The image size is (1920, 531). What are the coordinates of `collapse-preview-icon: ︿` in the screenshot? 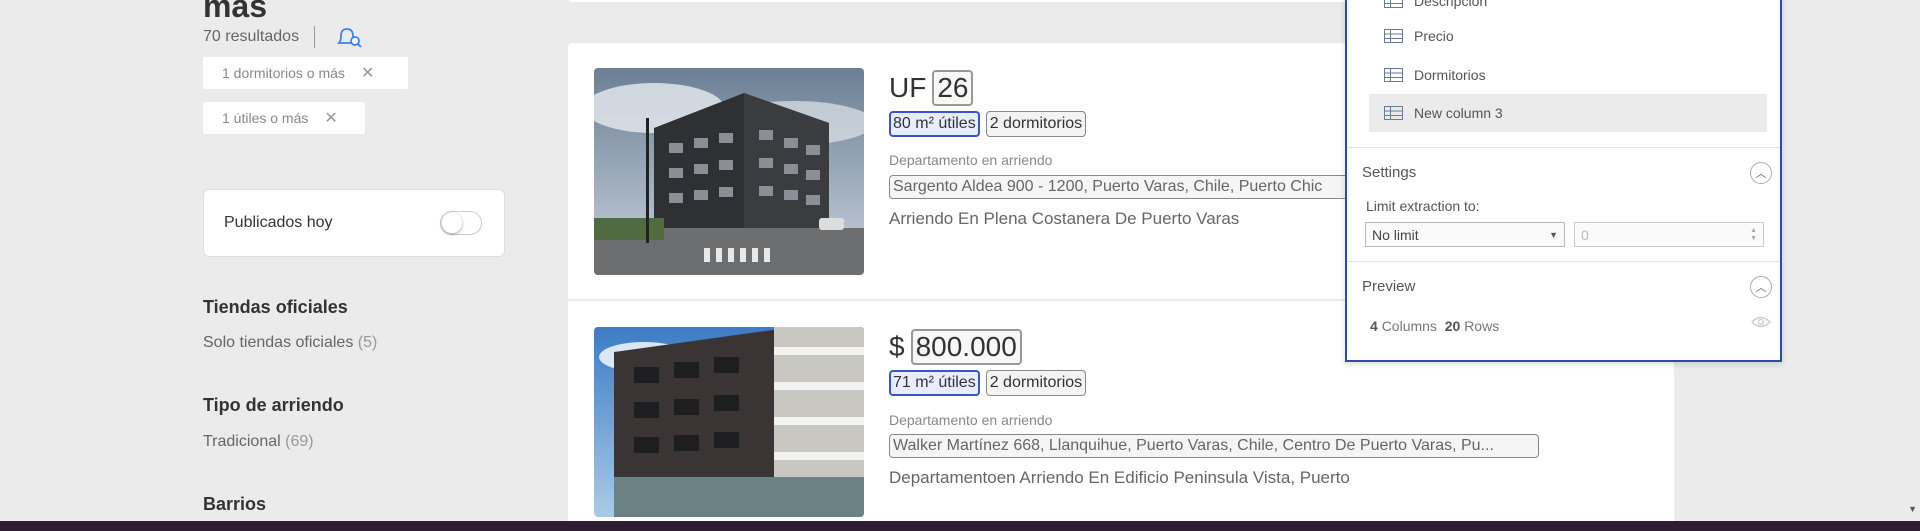 It's located at (1761, 287).